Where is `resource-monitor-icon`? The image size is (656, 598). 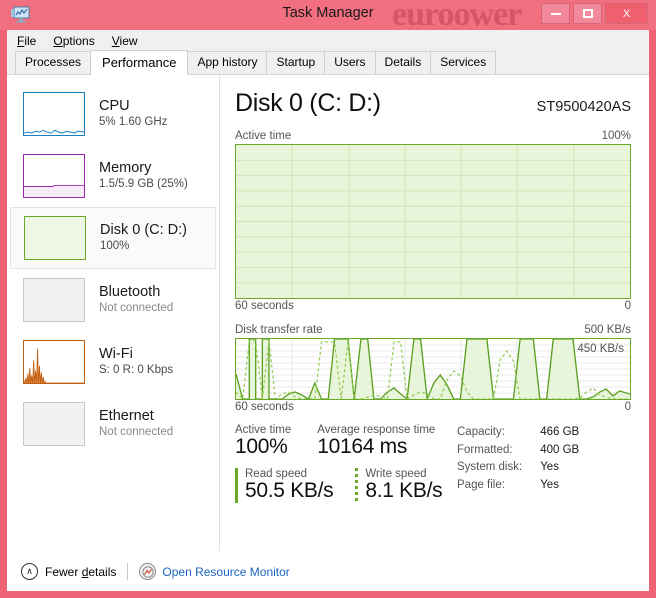
resource-monitor-icon is located at coordinates (148, 571).